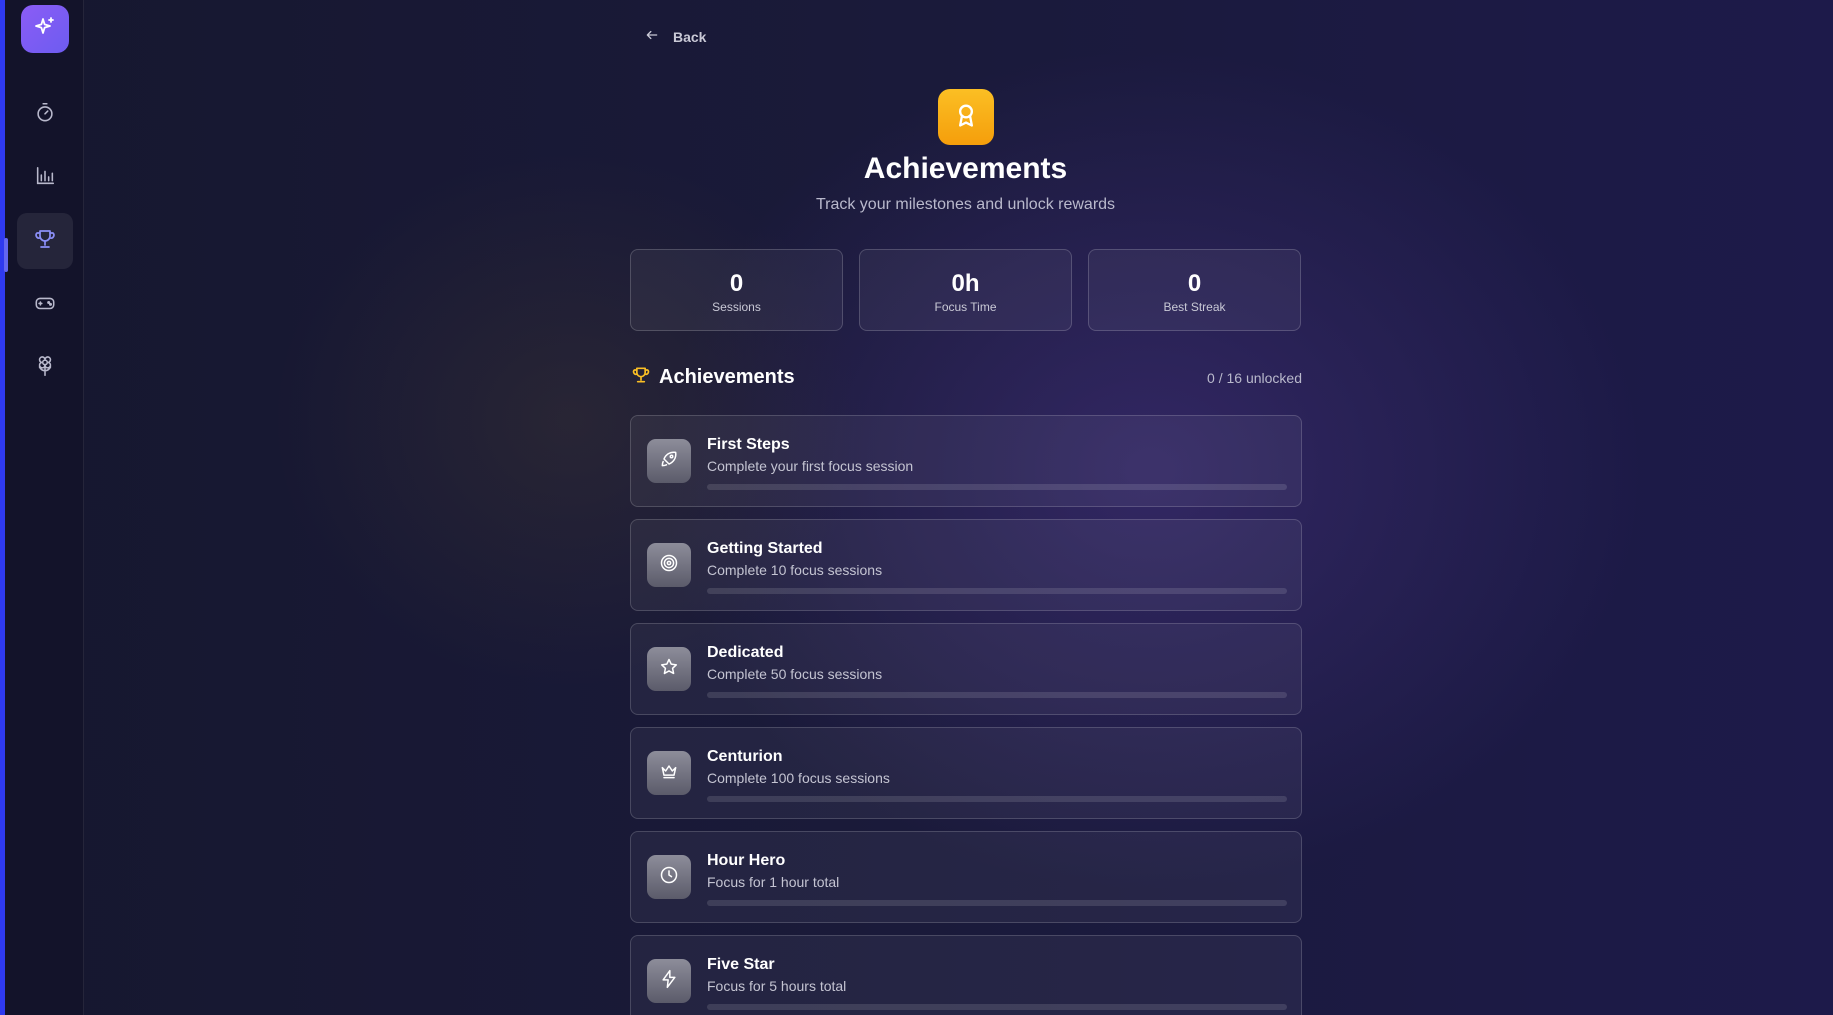 This screenshot has width=1833, height=1015. I want to click on sidebar-item-achievements, so click(45, 241).